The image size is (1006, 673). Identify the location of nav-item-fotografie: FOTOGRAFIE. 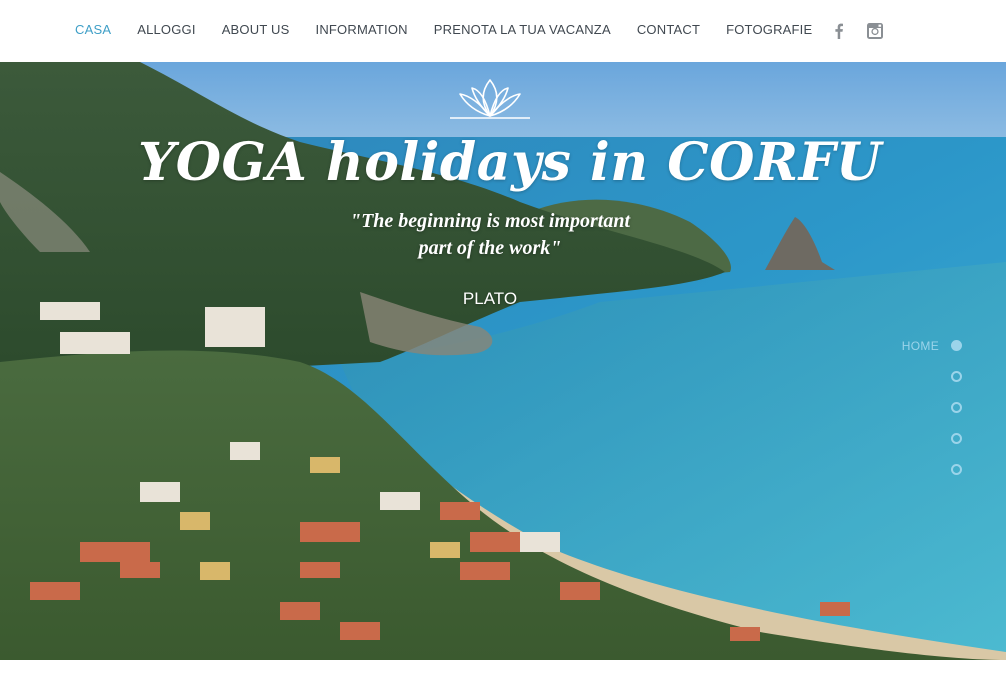
(769, 30).